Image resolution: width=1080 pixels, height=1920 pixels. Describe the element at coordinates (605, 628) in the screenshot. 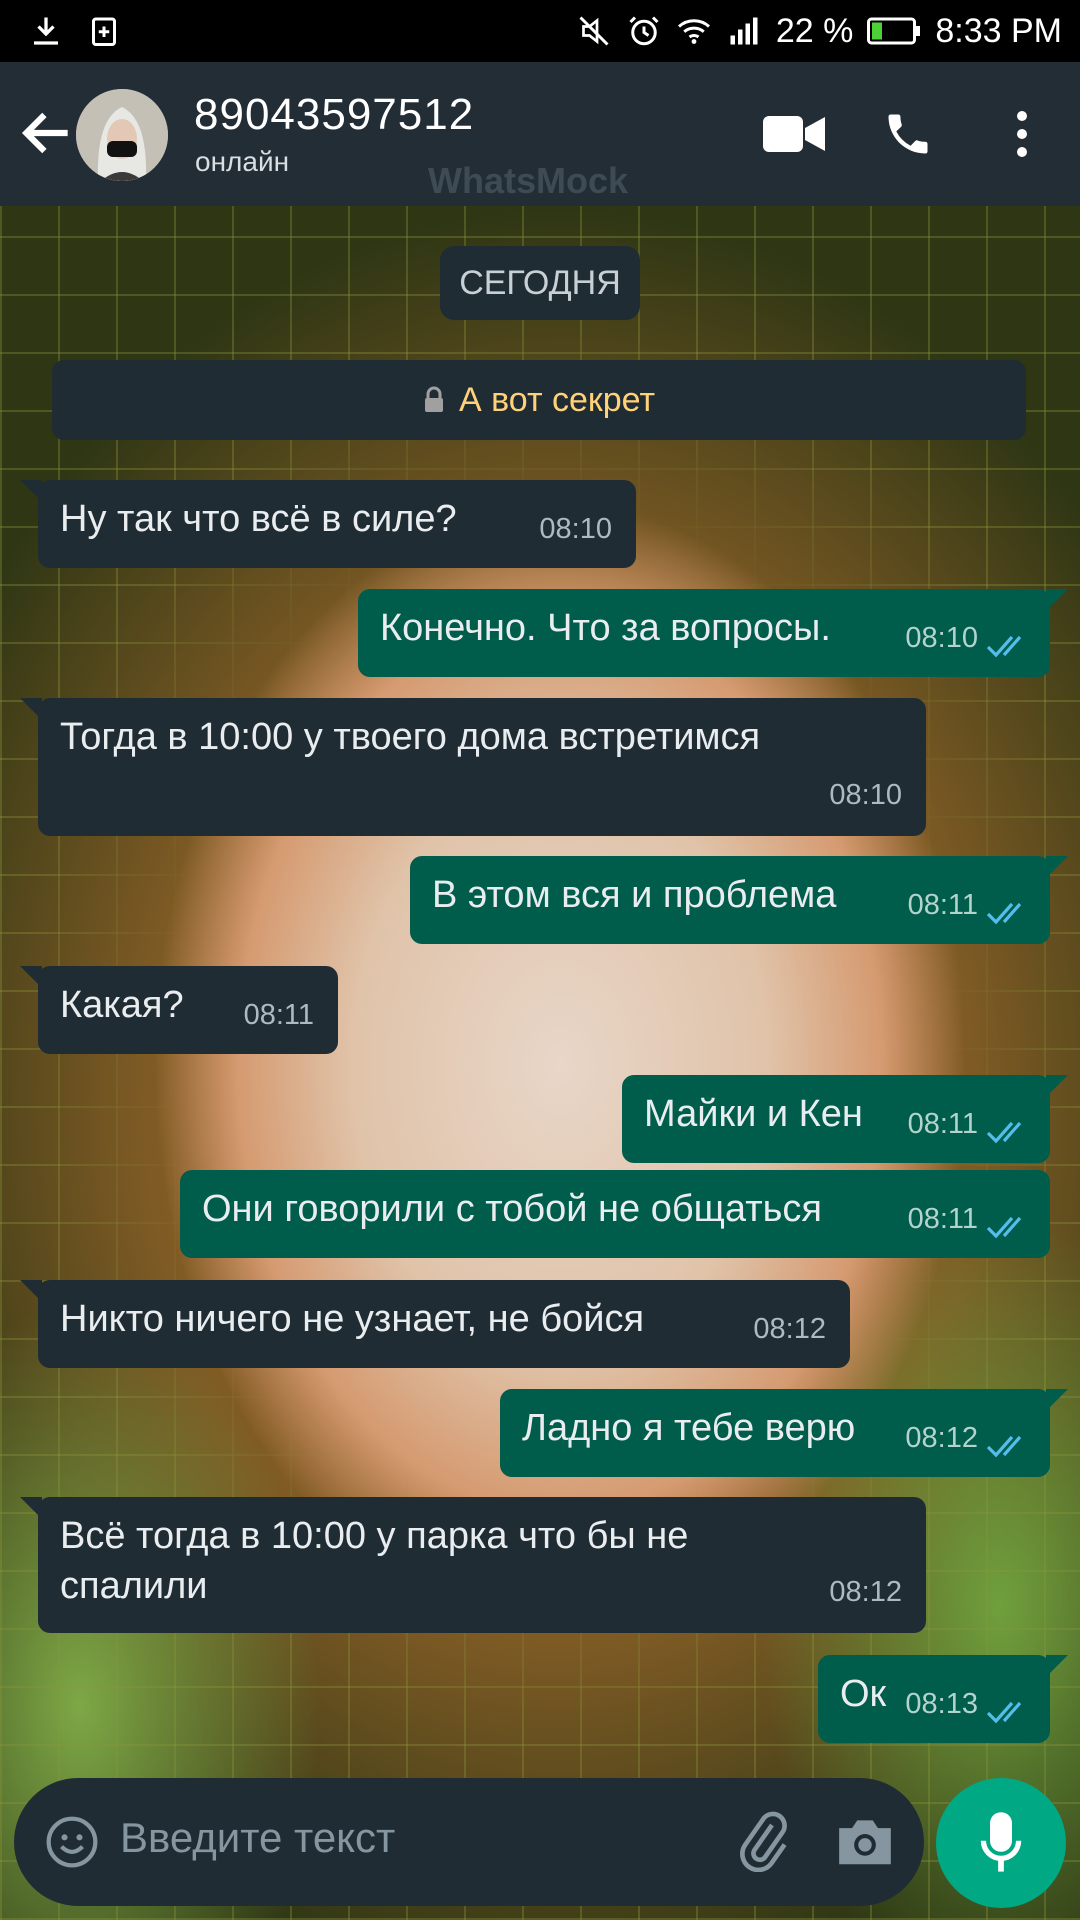

I see `message-text: Конечно. Что за вопросы.` at that location.